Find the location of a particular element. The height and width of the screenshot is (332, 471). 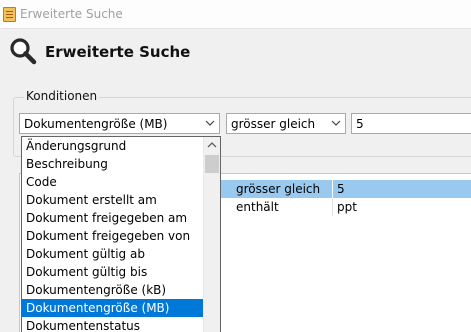

document-app-icon is located at coordinates (9, 14).